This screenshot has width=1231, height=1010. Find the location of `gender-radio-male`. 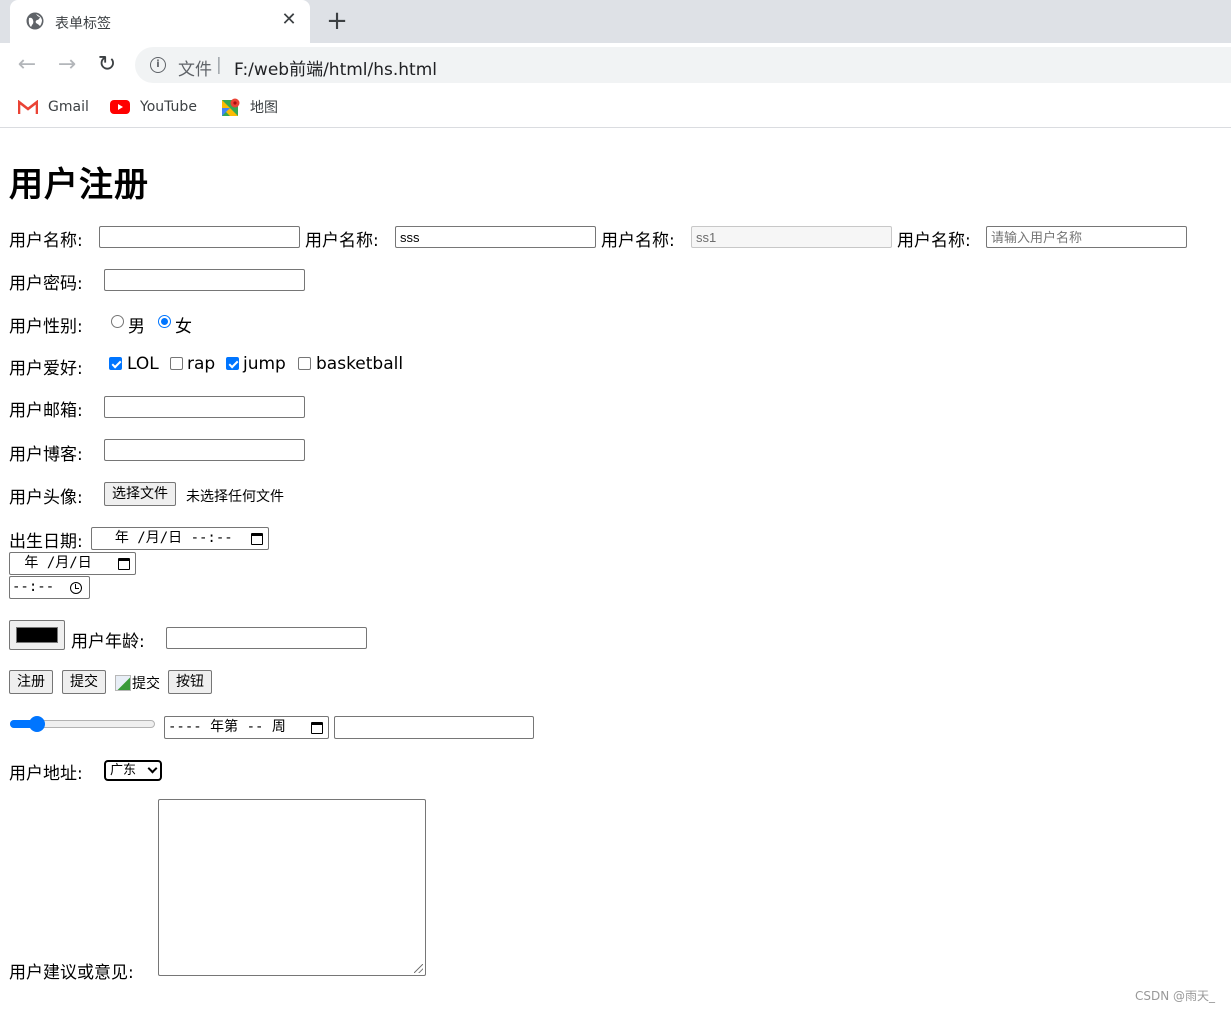

gender-radio-male is located at coordinates (117, 321).